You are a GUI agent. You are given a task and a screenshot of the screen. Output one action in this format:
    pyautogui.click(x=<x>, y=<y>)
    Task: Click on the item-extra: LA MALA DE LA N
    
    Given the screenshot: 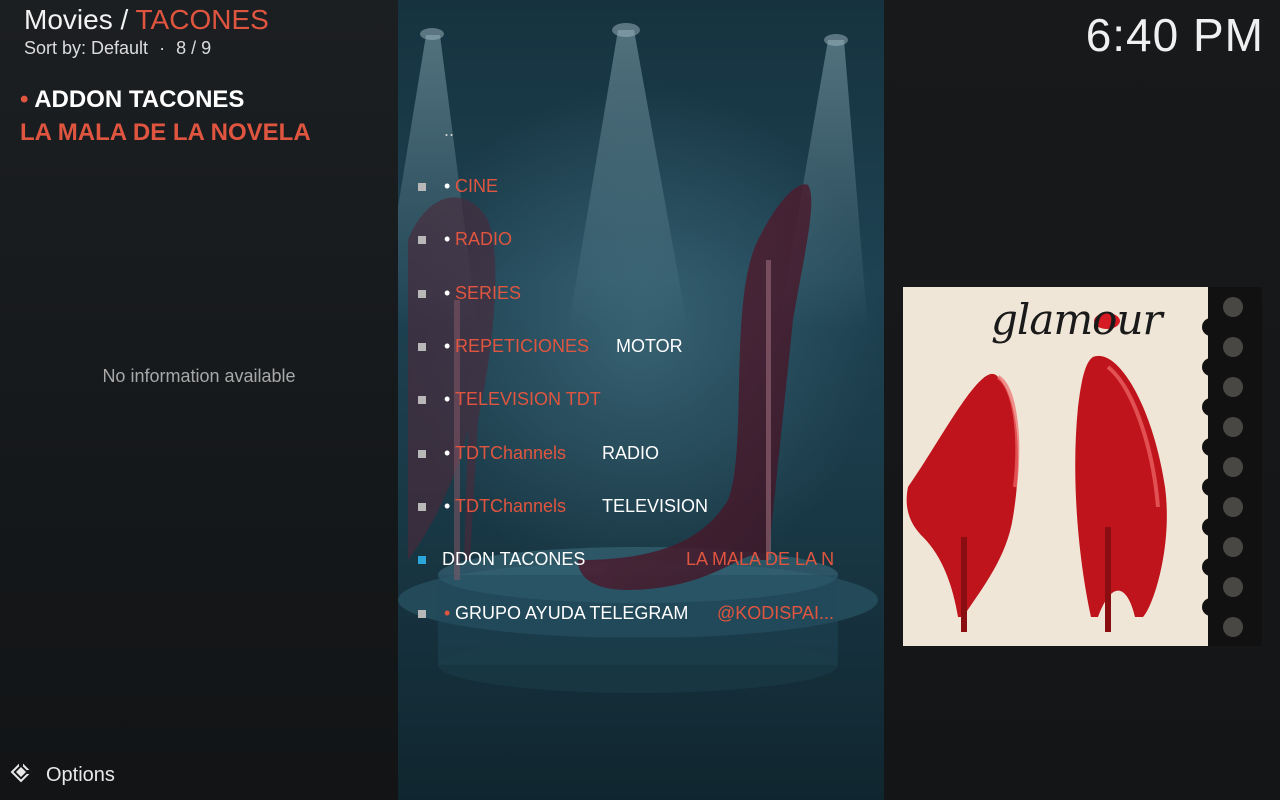 What is the action you would take?
    pyautogui.click(x=760, y=559)
    